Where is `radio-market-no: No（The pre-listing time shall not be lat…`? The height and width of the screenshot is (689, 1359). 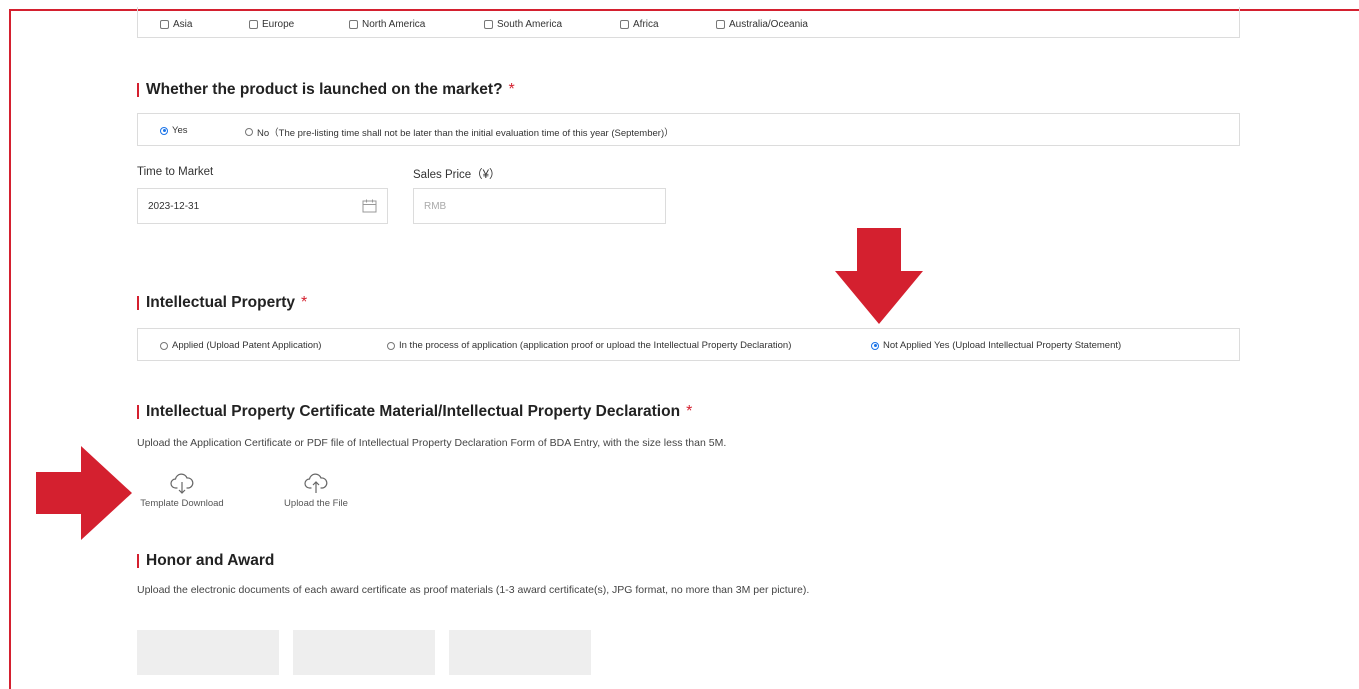
radio-market-no: No（The pre-listing time shall not be lat… is located at coordinates (459, 132).